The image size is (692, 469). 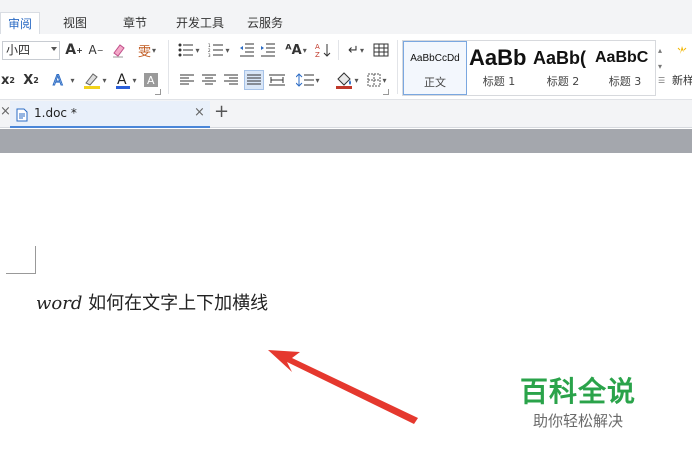 I want to click on watermark: 百科全说 助你轻松解决, so click(x=578, y=404).